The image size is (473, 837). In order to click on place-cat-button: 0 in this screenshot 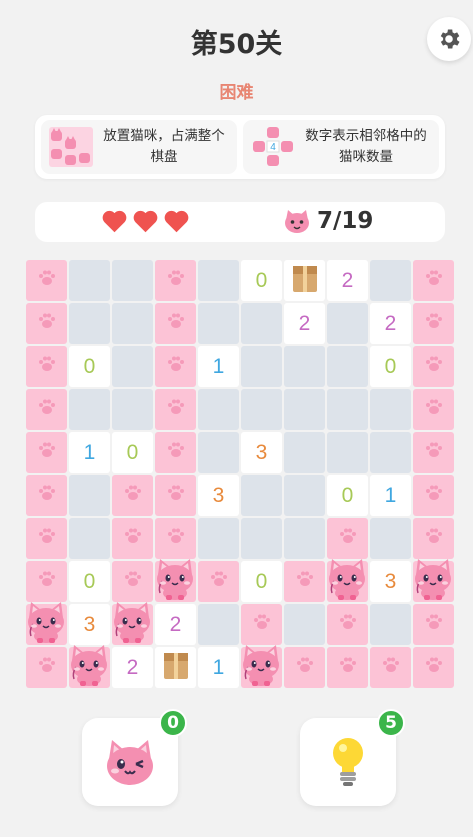, I will do `click(134, 757)`.